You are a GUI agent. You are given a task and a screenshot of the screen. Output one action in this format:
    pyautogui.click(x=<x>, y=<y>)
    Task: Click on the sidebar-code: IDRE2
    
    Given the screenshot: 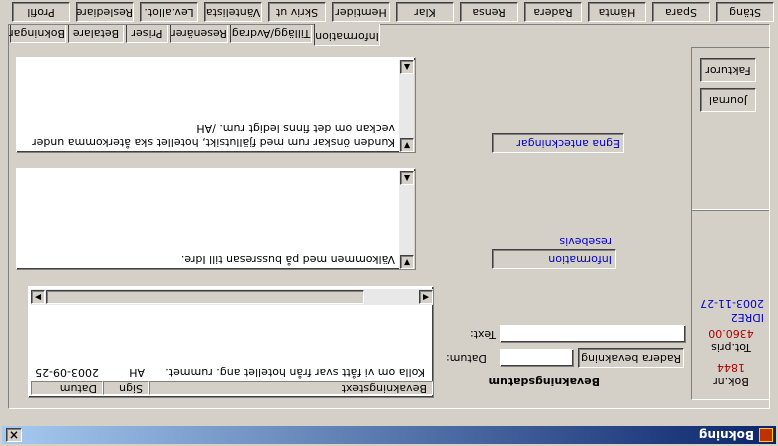 What is the action you would take?
    pyautogui.click(x=747, y=317)
    